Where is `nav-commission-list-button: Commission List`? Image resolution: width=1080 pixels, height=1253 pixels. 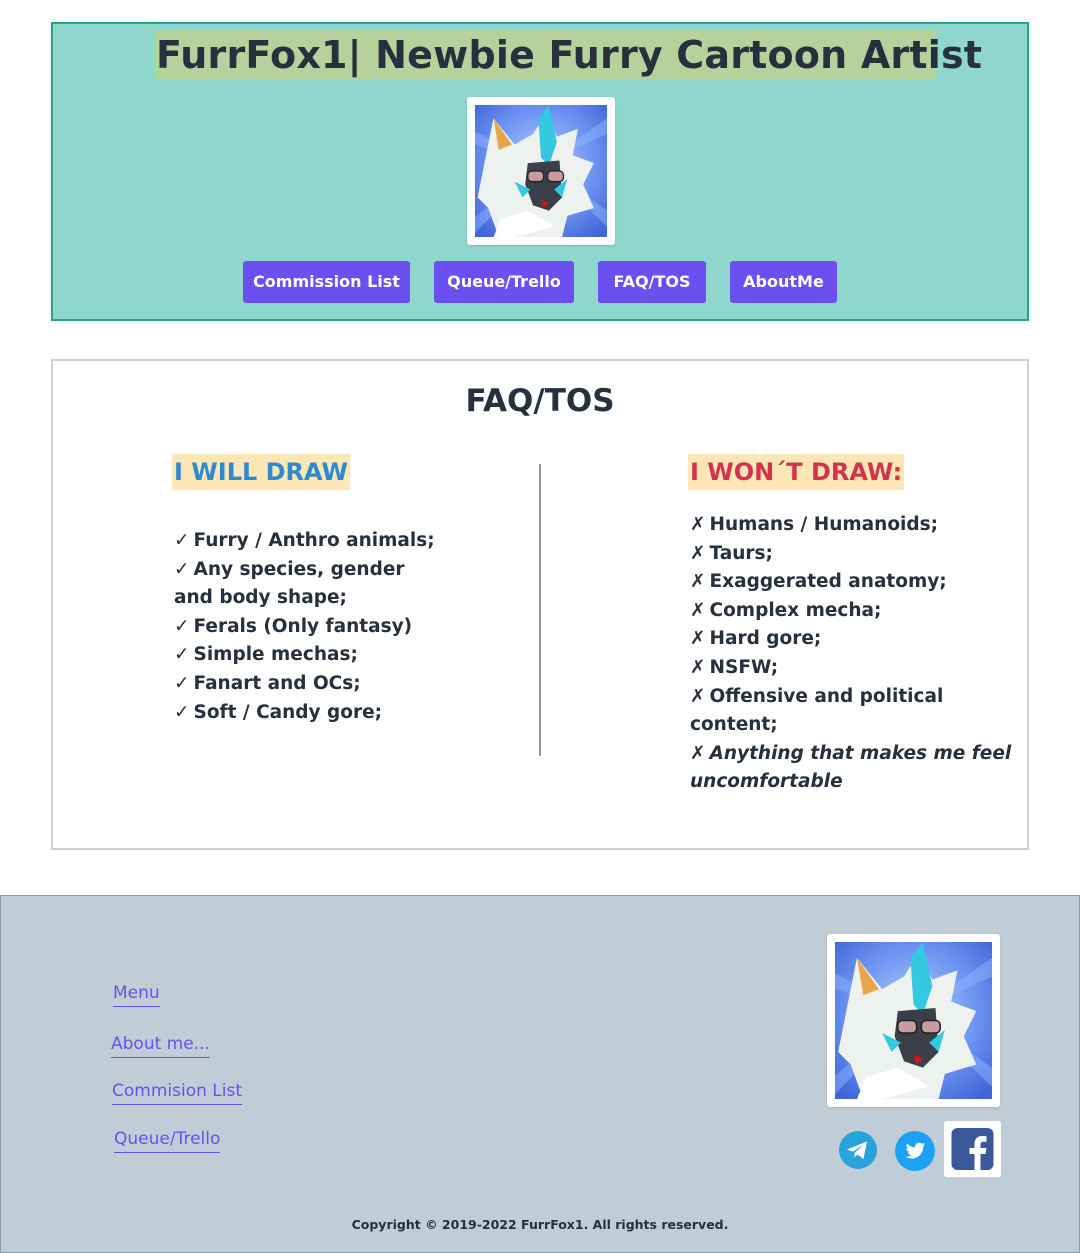 nav-commission-list-button: Commission List is located at coordinates (326, 282).